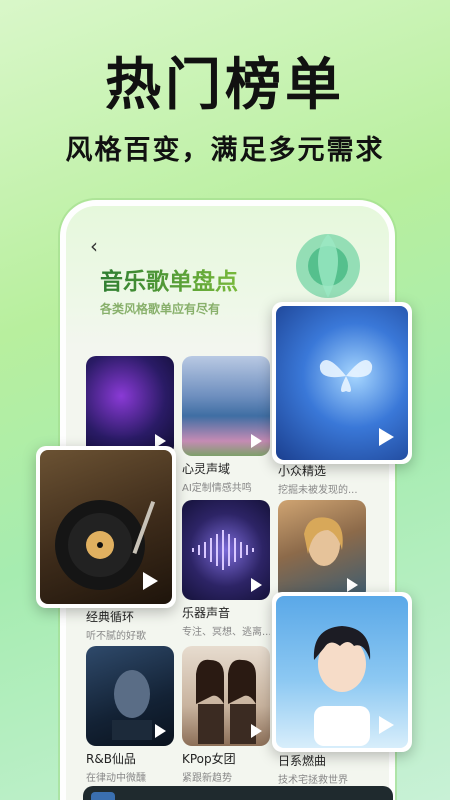  I want to click on playlist-desc: AI定制情感共鸣, so click(217, 488).